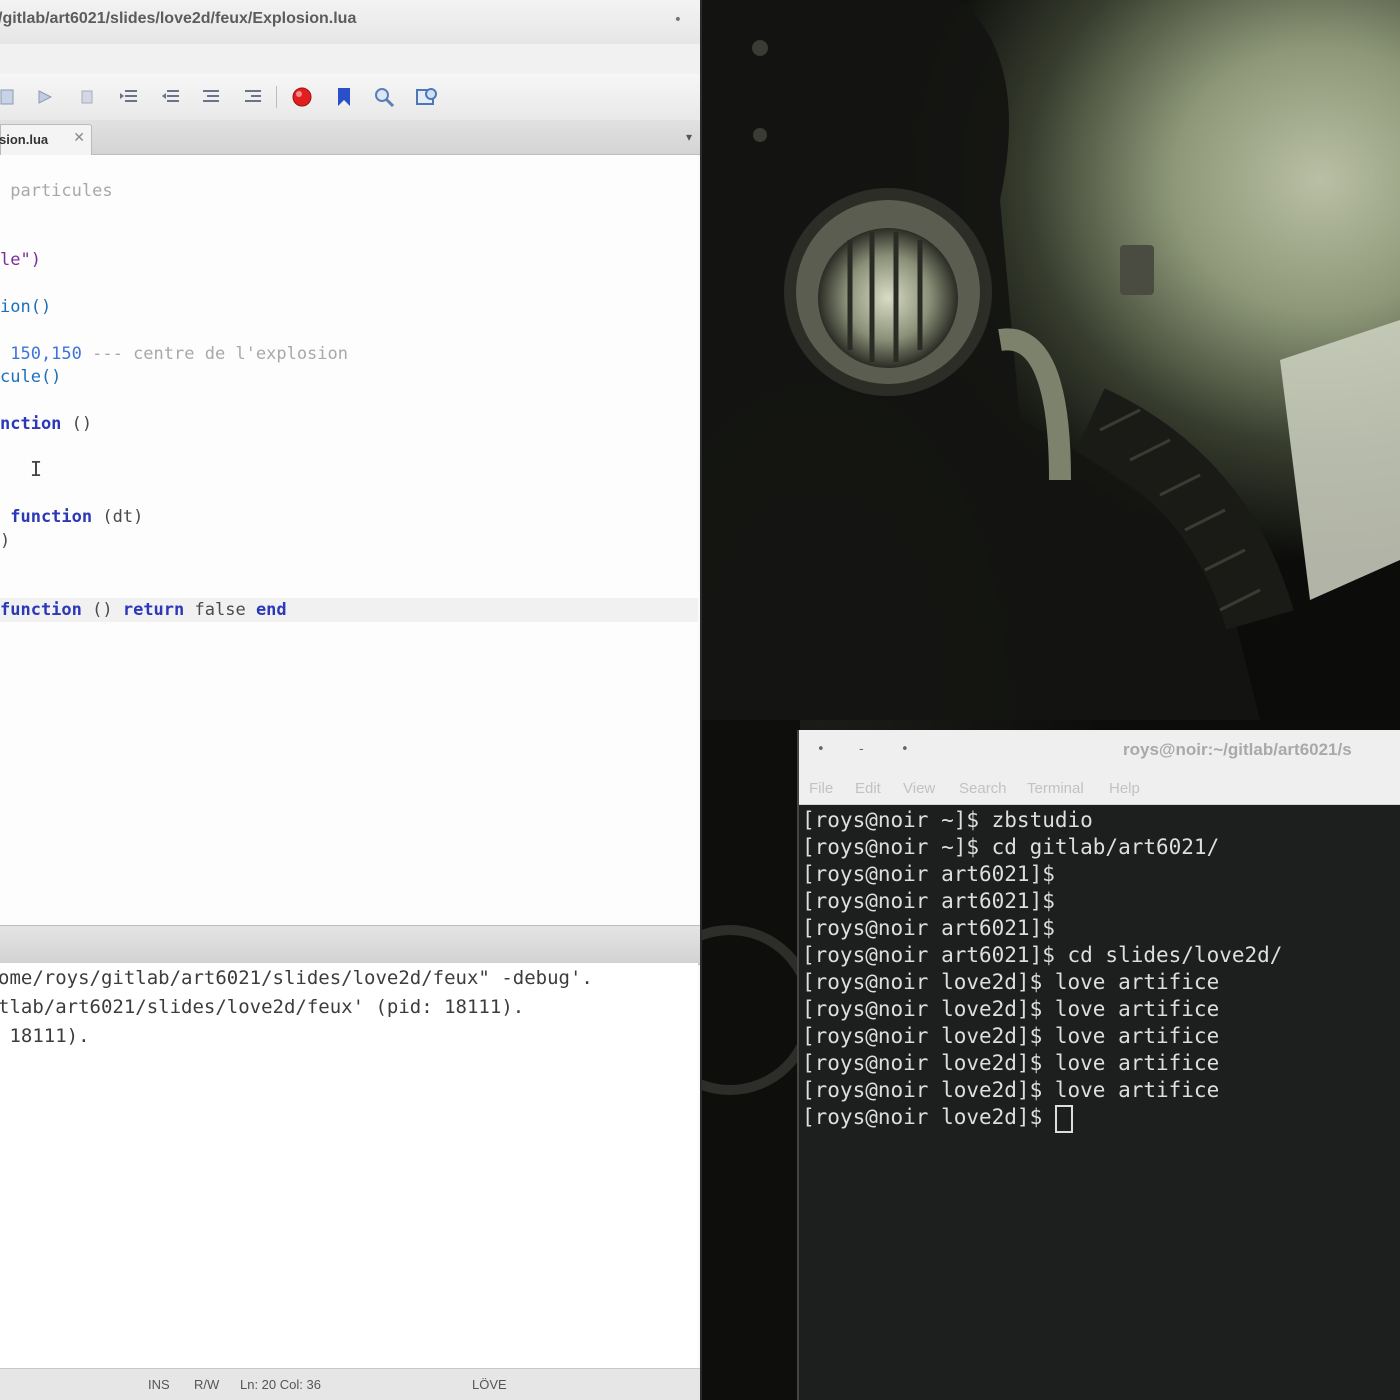 Image resolution: width=1400 pixels, height=1400 pixels. What do you see at coordinates (947, 820) in the screenshot?
I see `terminal-line: [roys@noir ~]$ zbstudio` at bounding box center [947, 820].